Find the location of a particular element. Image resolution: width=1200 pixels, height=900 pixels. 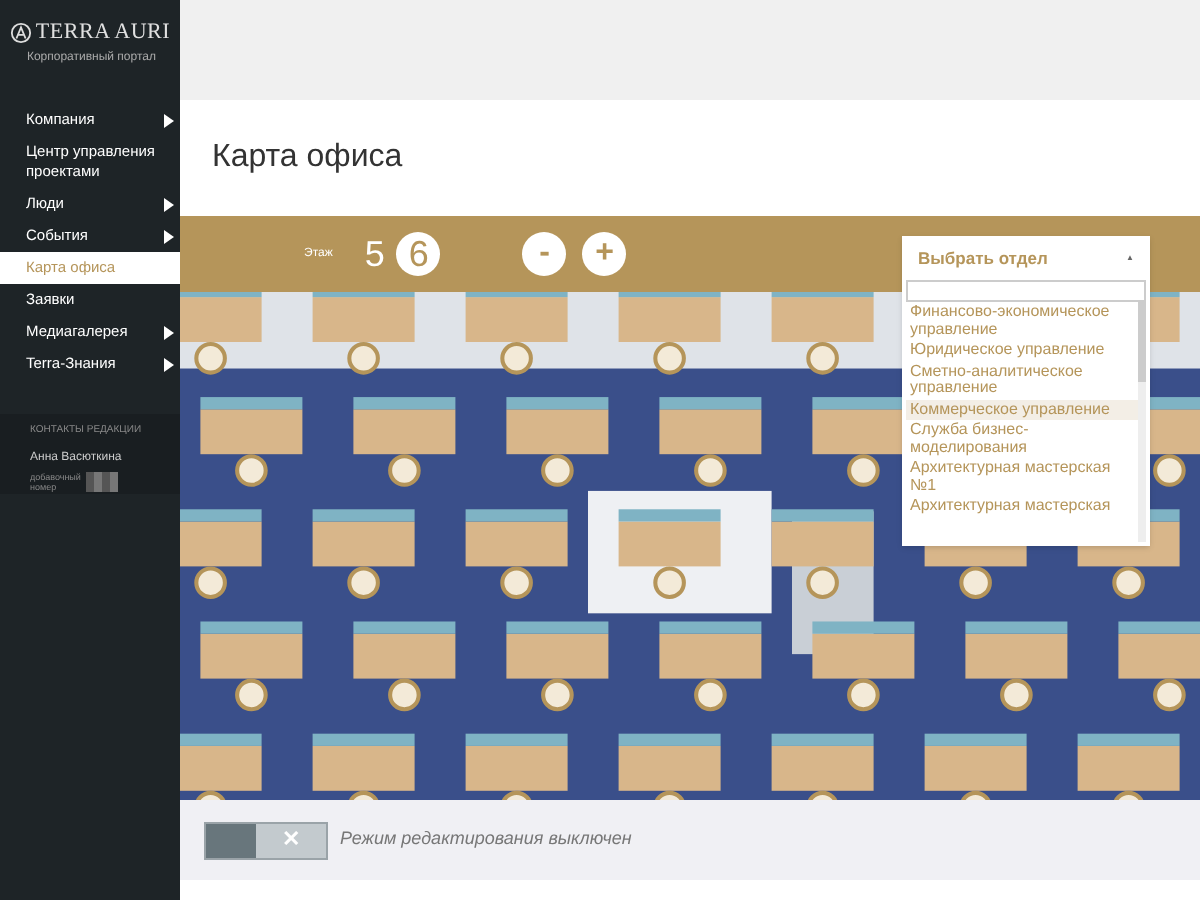

scrollbar is located at coordinates (1142, 422).